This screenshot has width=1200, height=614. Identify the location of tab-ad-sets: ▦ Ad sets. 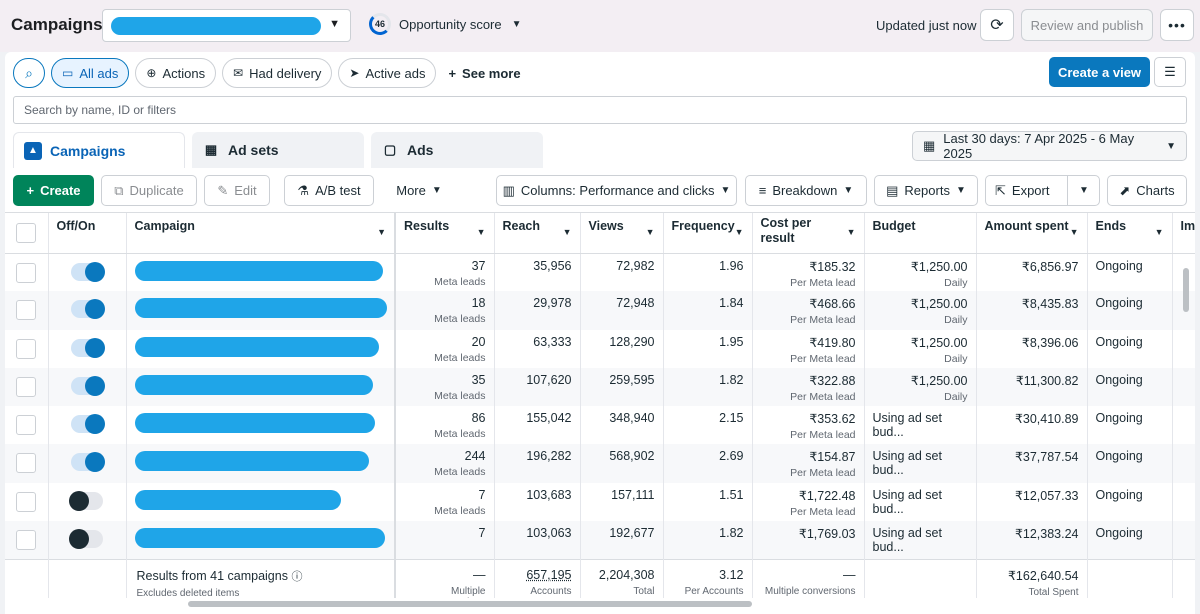
(278, 150).